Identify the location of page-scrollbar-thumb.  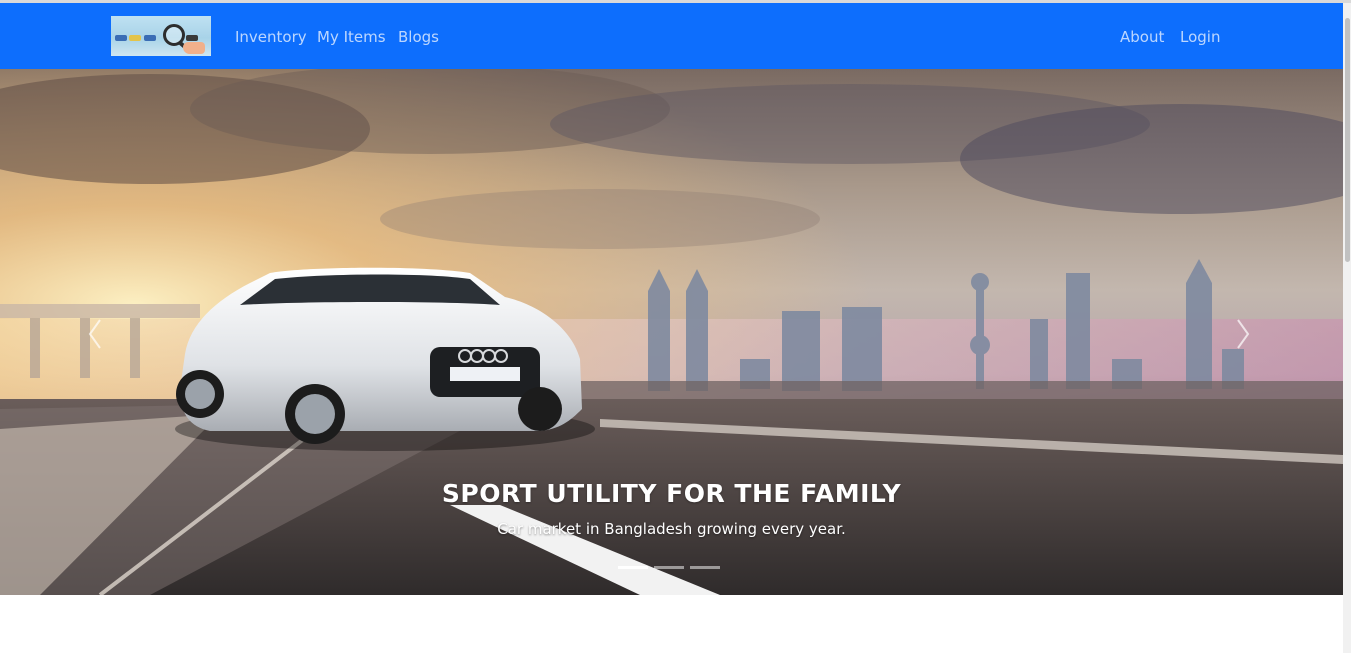
(1347, 140).